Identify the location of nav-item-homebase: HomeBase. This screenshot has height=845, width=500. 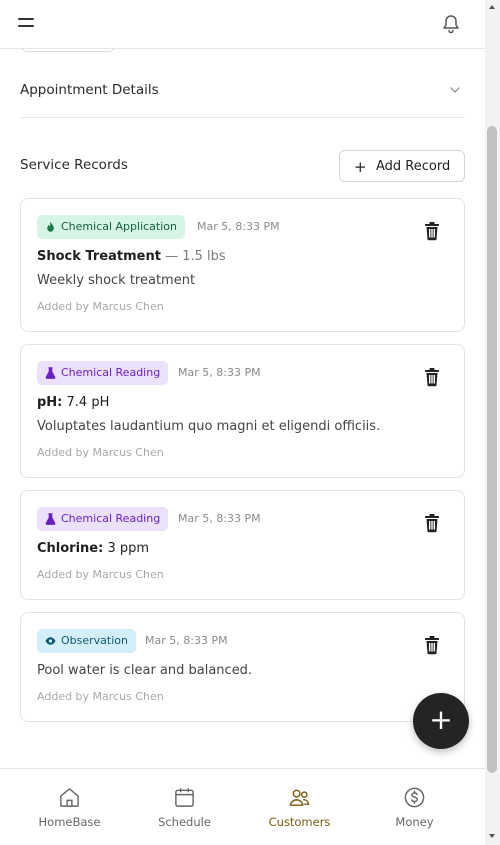
(69, 807).